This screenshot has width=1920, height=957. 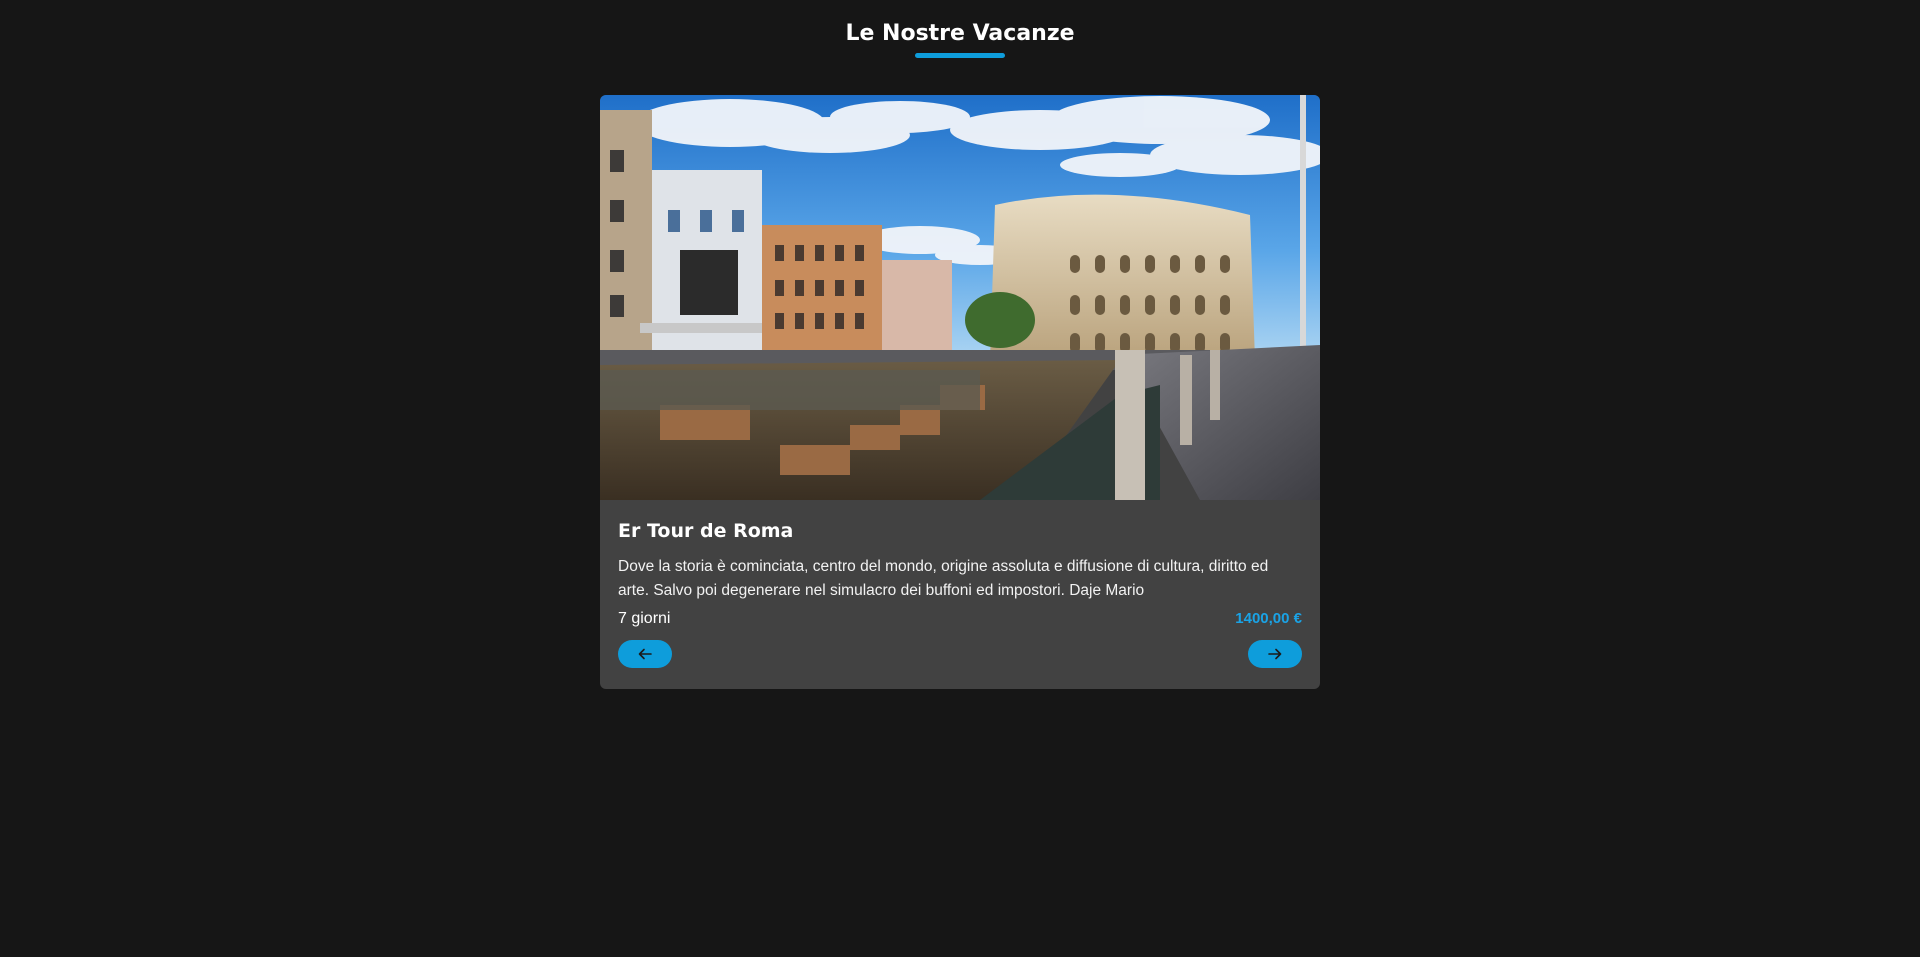 I want to click on card-duration: 7 giorni, so click(x=644, y=618).